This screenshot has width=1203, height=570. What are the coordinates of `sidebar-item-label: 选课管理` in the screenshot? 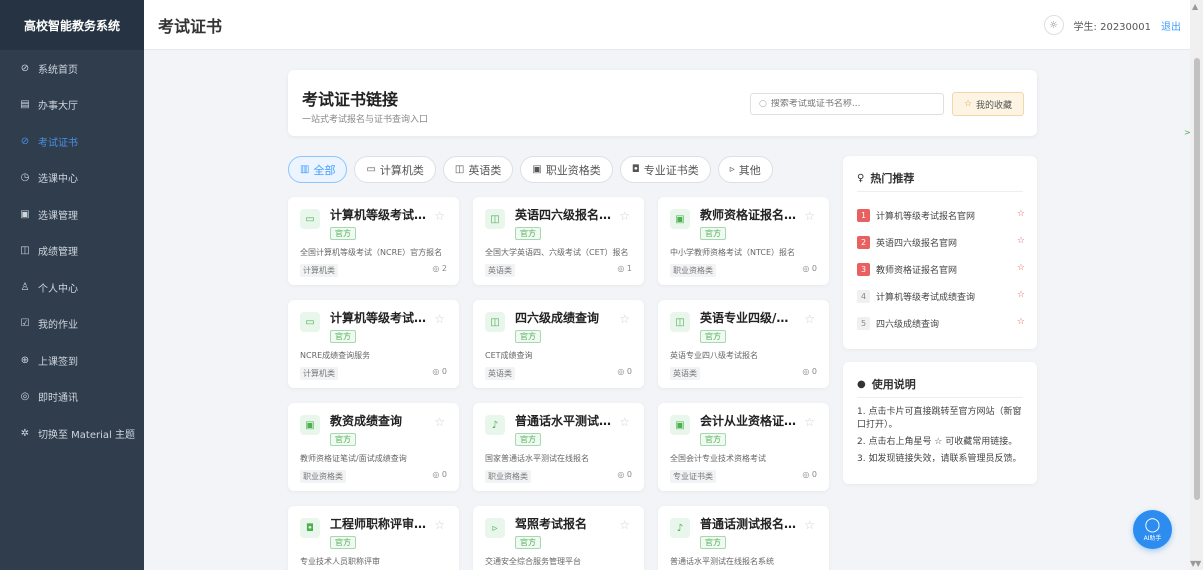 It's located at (58, 216).